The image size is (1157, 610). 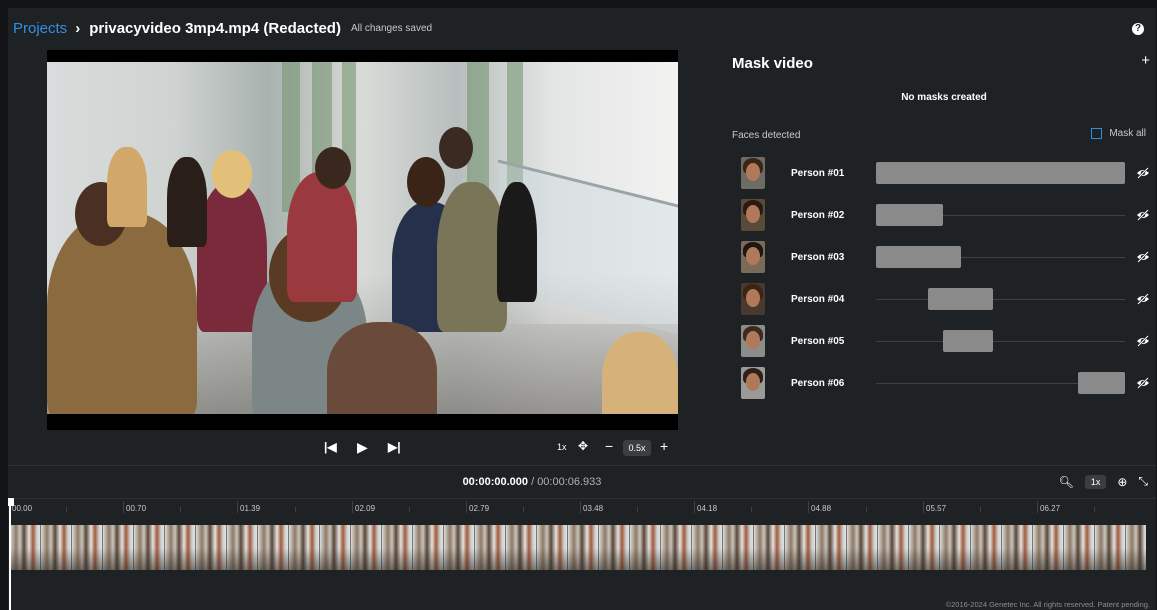 I want to click on faces-detected-label: Faces detected, so click(x=766, y=135).